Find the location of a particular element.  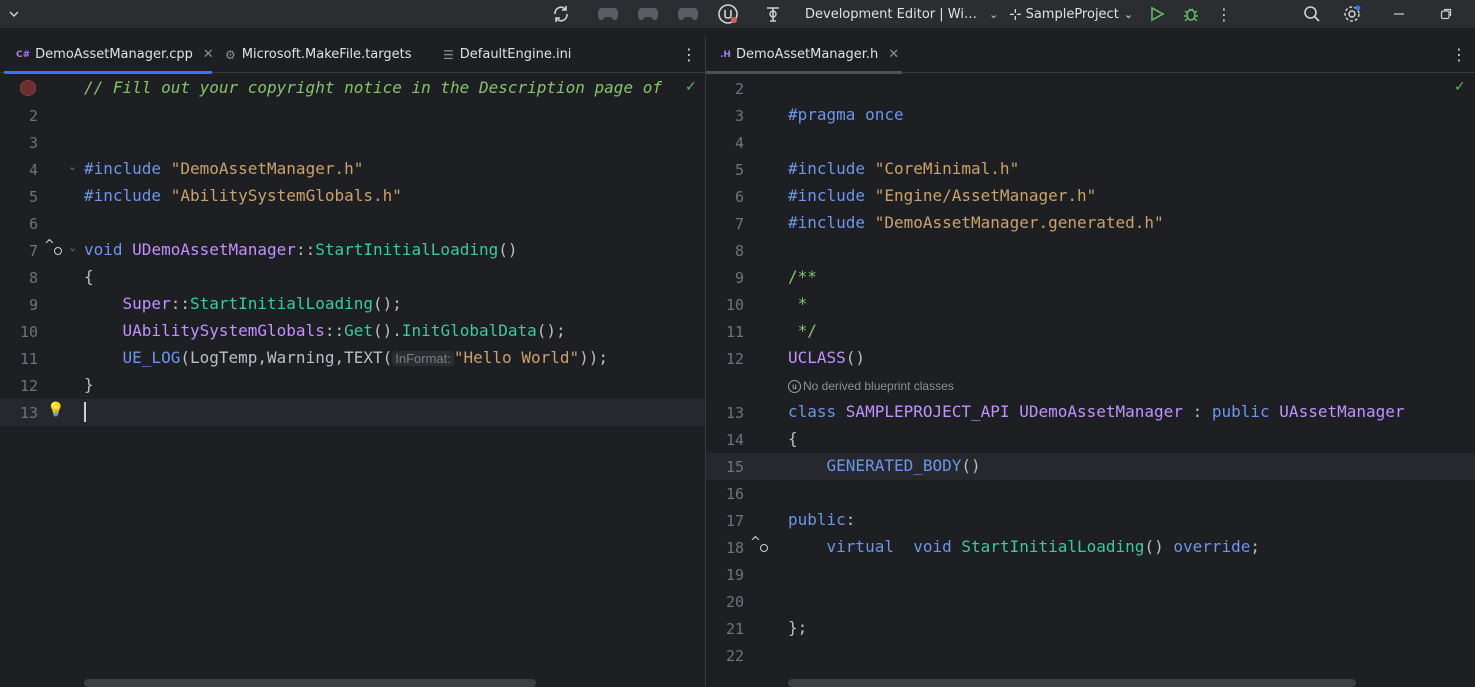

code-text: /** is located at coordinates (802, 276).